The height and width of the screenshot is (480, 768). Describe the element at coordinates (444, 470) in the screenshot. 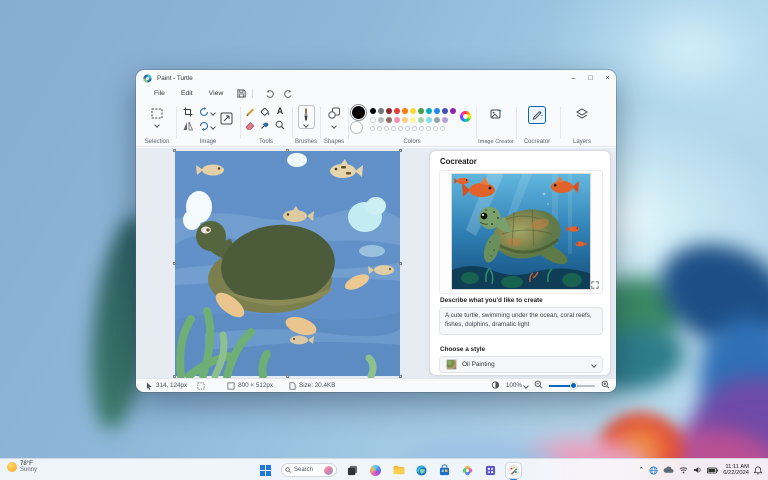

I see `microsoft-store-button` at that location.